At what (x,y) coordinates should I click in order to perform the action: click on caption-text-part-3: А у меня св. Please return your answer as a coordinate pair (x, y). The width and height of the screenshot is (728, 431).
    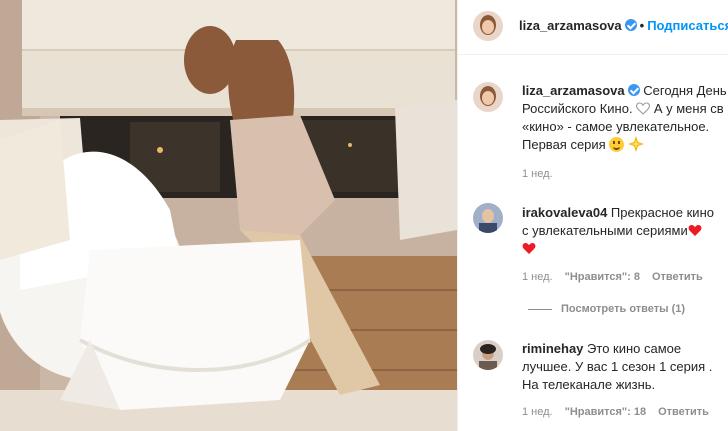
    Looking at the image, I should click on (688, 108).